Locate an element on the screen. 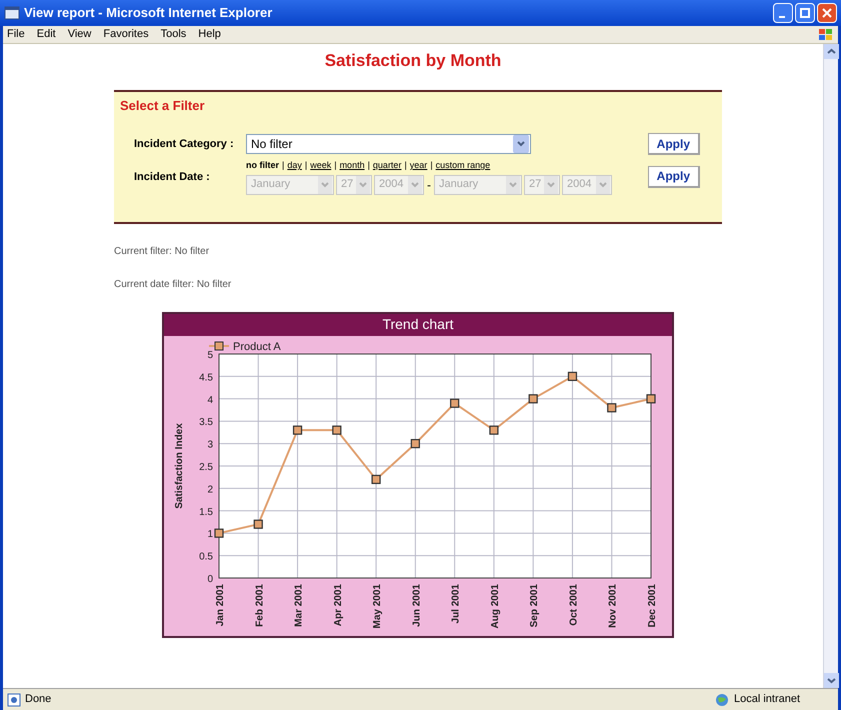 Image resolution: width=841 pixels, height=710 pixels. page-heading: Satisfaction by Month is located at coordinates (413, 61).